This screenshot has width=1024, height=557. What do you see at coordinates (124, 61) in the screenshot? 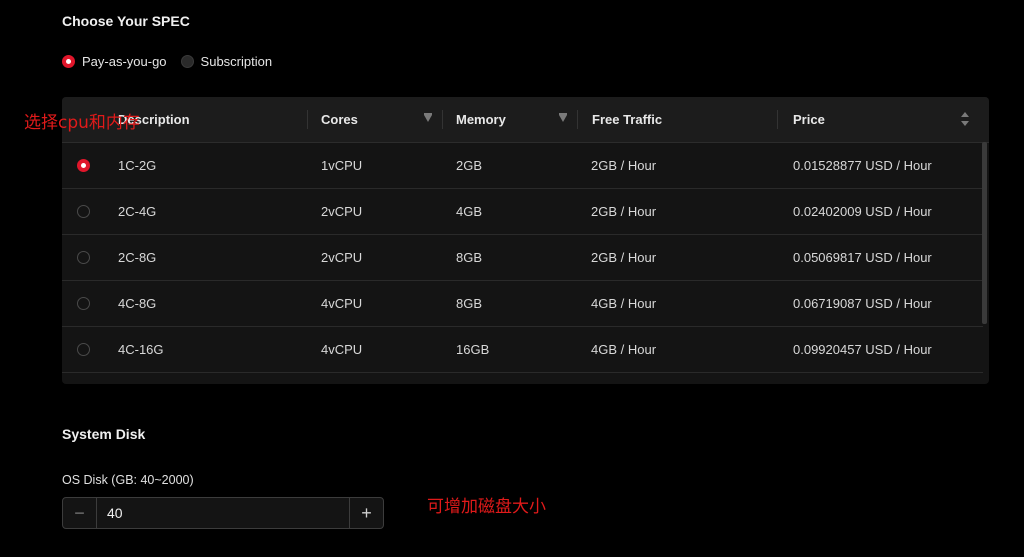
I see `billing-option-label: Pay-as-you-go` at bounding box center [124, 61].